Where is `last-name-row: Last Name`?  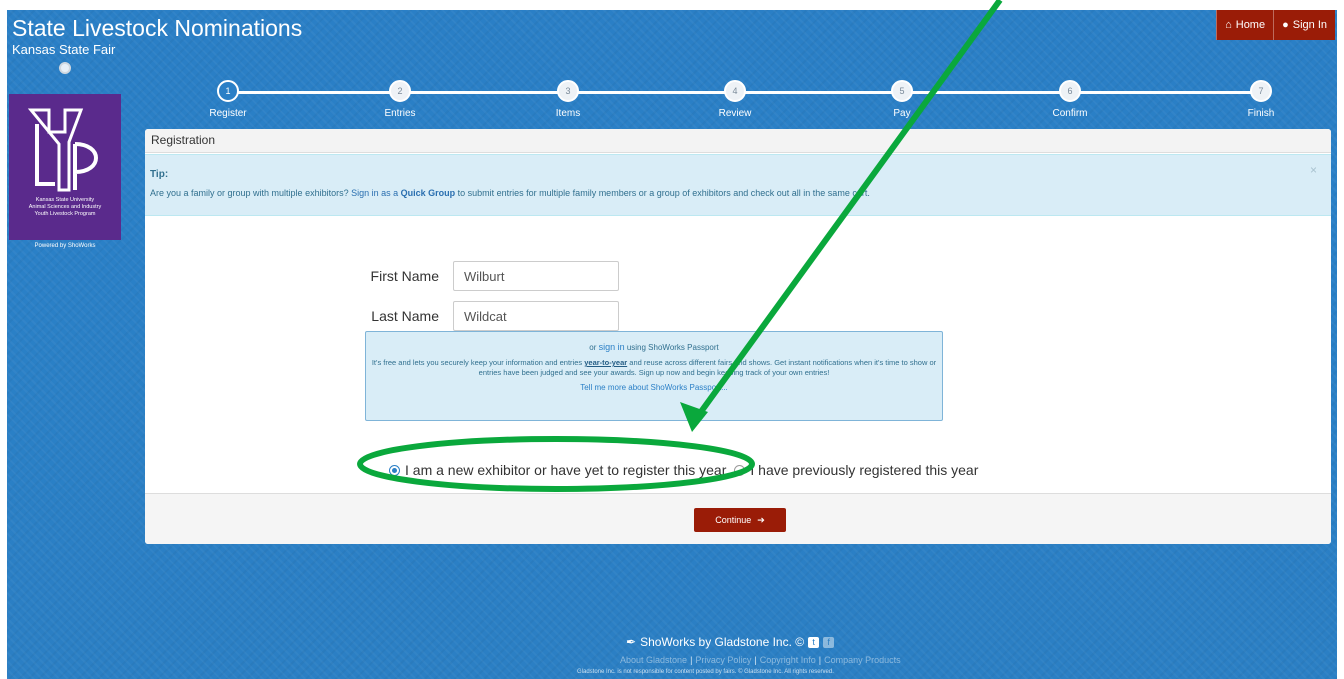 last-name-row: Last Name is located at coordinates (493, 316).